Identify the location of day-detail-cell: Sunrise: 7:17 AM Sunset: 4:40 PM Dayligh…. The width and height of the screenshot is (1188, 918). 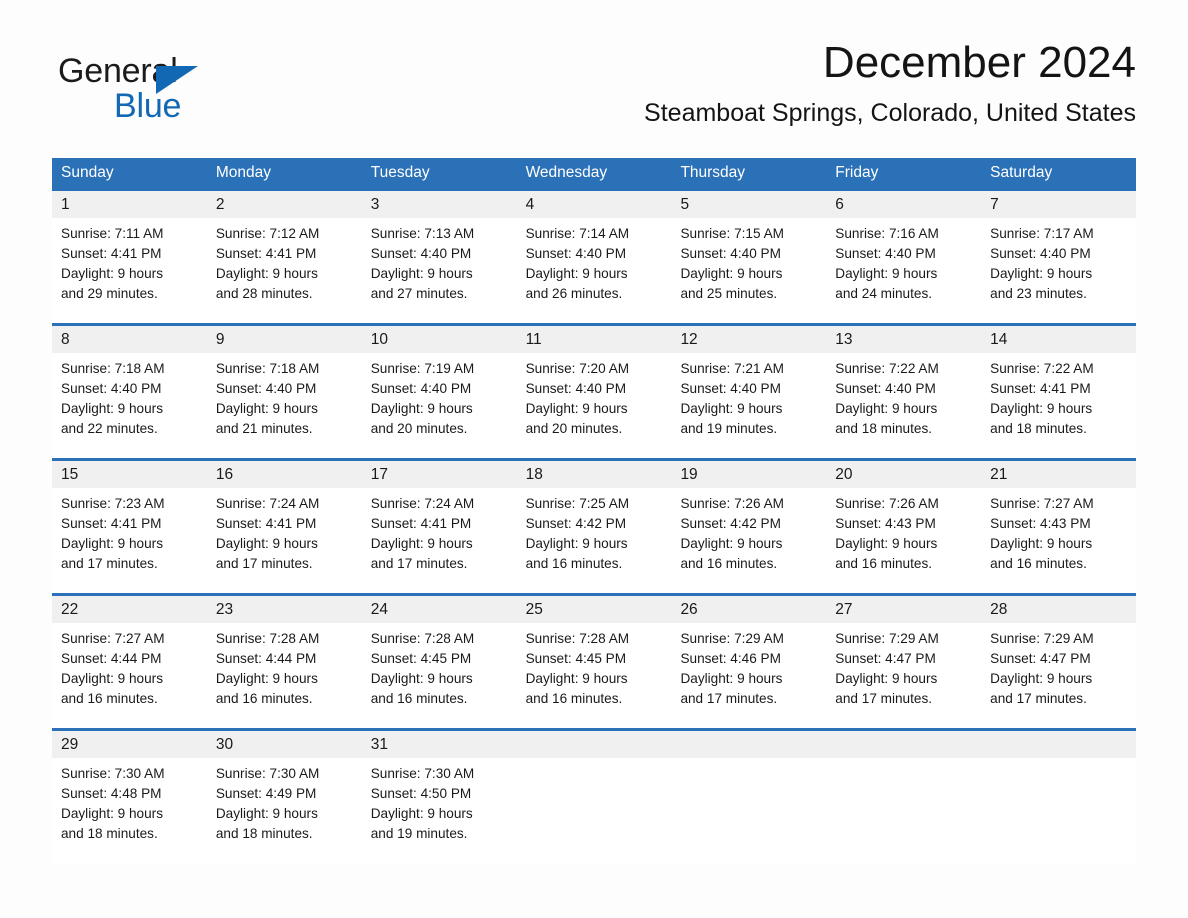
(1058, 270).